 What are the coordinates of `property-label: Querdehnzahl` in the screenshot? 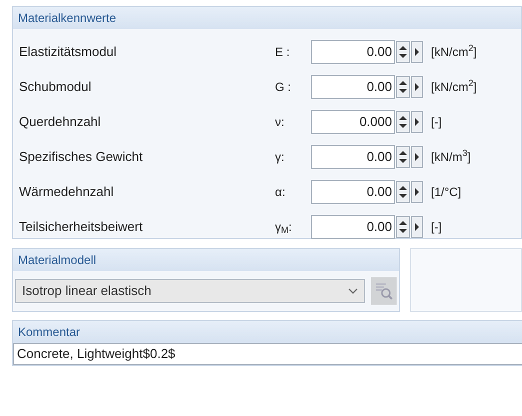 It's located at (60, 121).